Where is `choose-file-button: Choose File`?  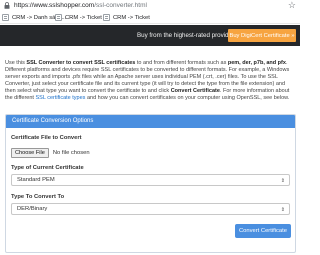
choose-file-button: Choose File is located at coordinates (30, 152).